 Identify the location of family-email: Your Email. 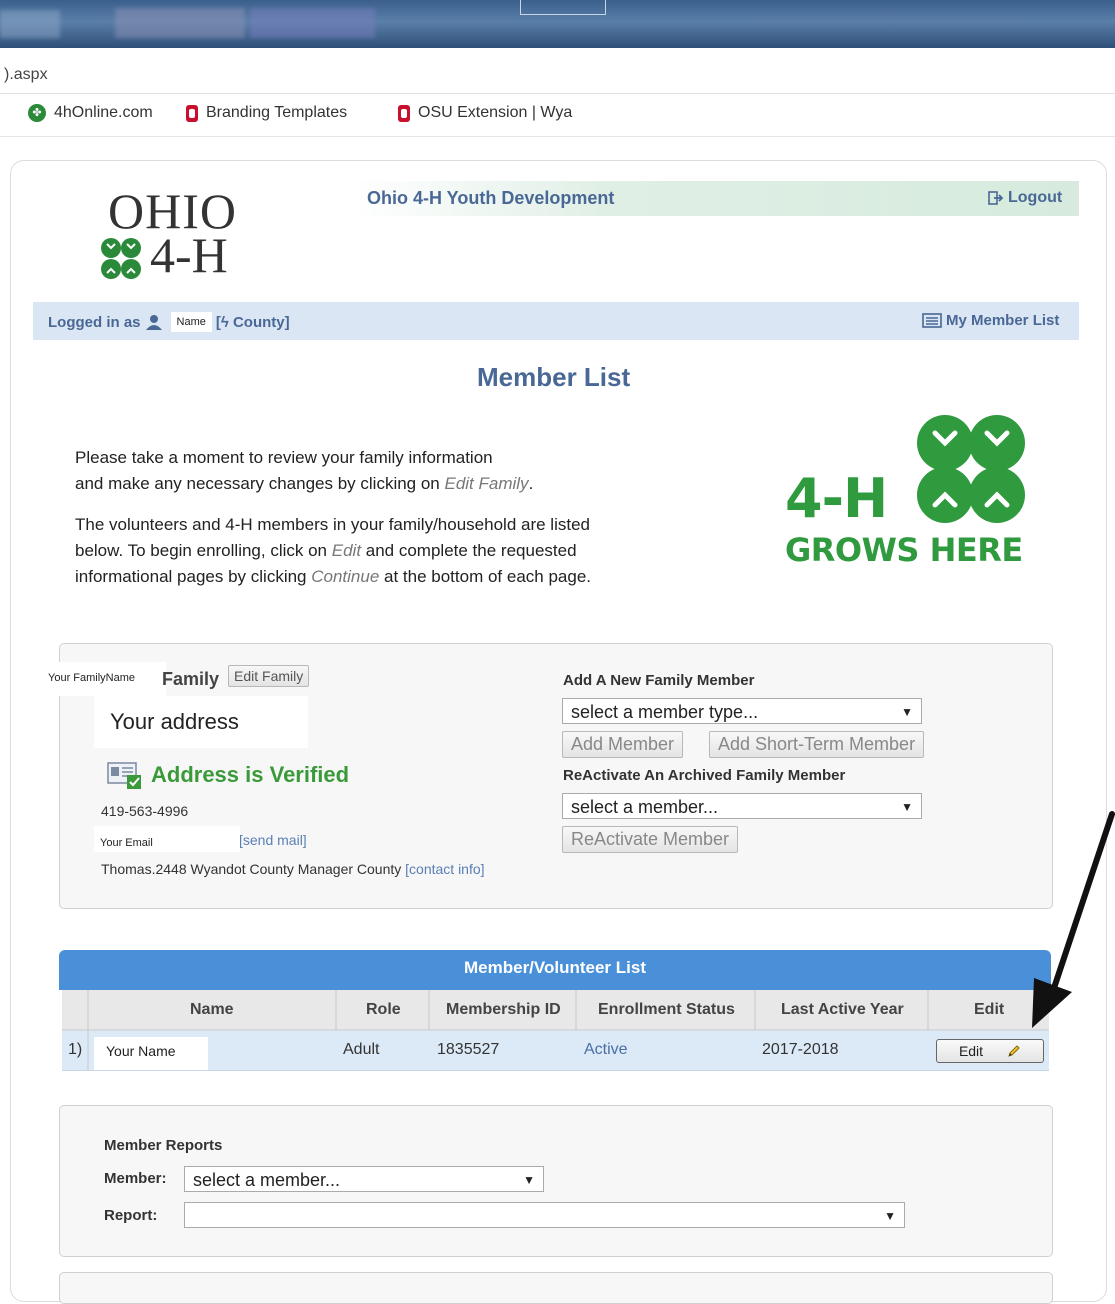
(167, 839).